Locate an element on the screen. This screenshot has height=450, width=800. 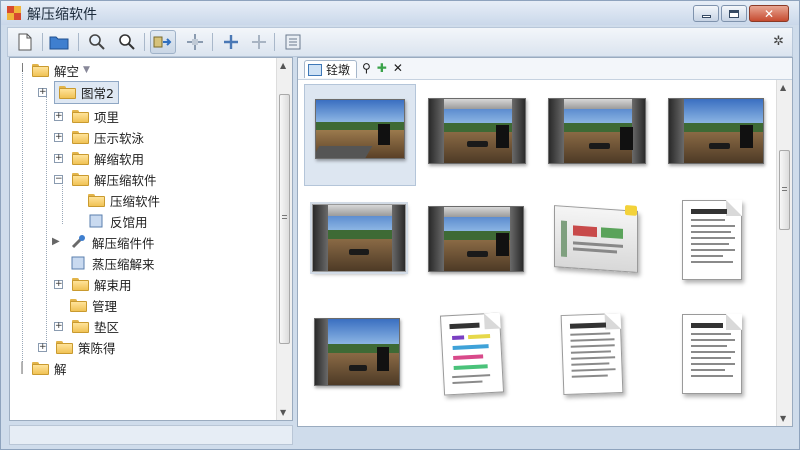
tree-node: + 压示软泳 is located at coordinates (98, 137).